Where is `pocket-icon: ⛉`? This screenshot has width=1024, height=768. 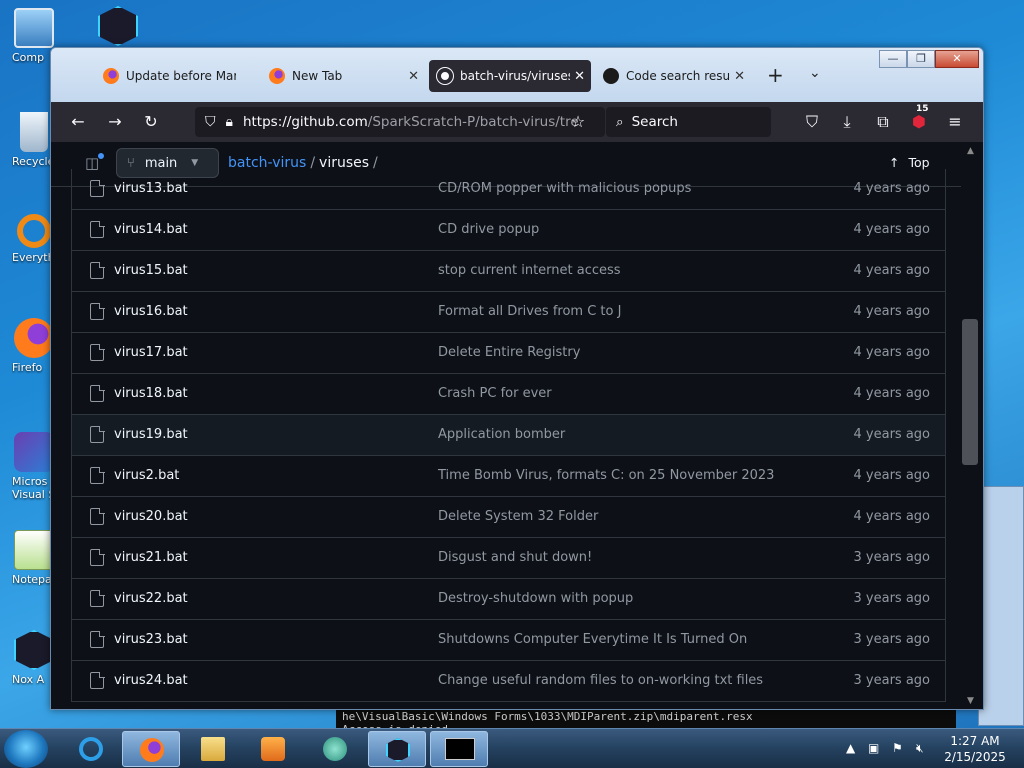 pocket-icon: ⛉ is located at coordinates (812, 122).